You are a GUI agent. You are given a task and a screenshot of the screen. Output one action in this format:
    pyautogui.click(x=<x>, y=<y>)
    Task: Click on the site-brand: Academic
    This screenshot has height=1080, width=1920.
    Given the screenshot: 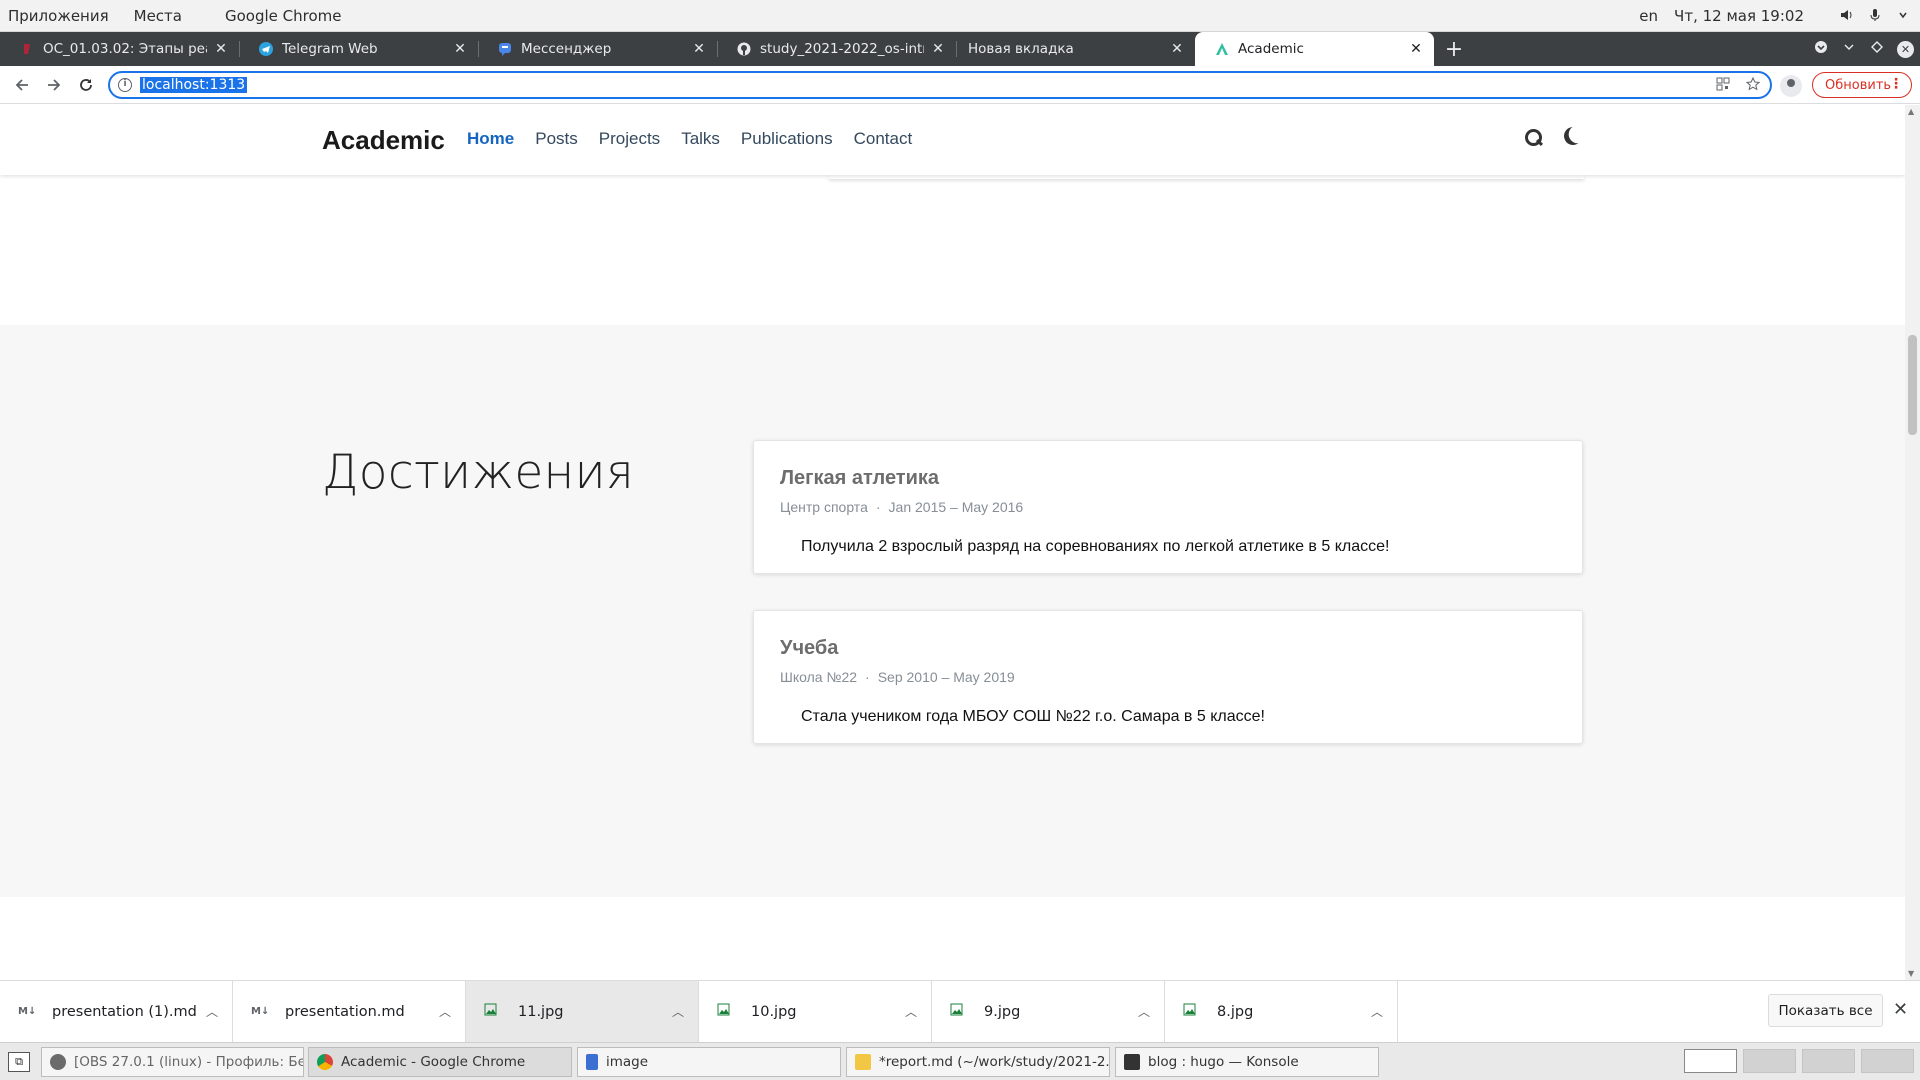 What is the action you would take?
    pyautogui.click(x=383, y=140)
    